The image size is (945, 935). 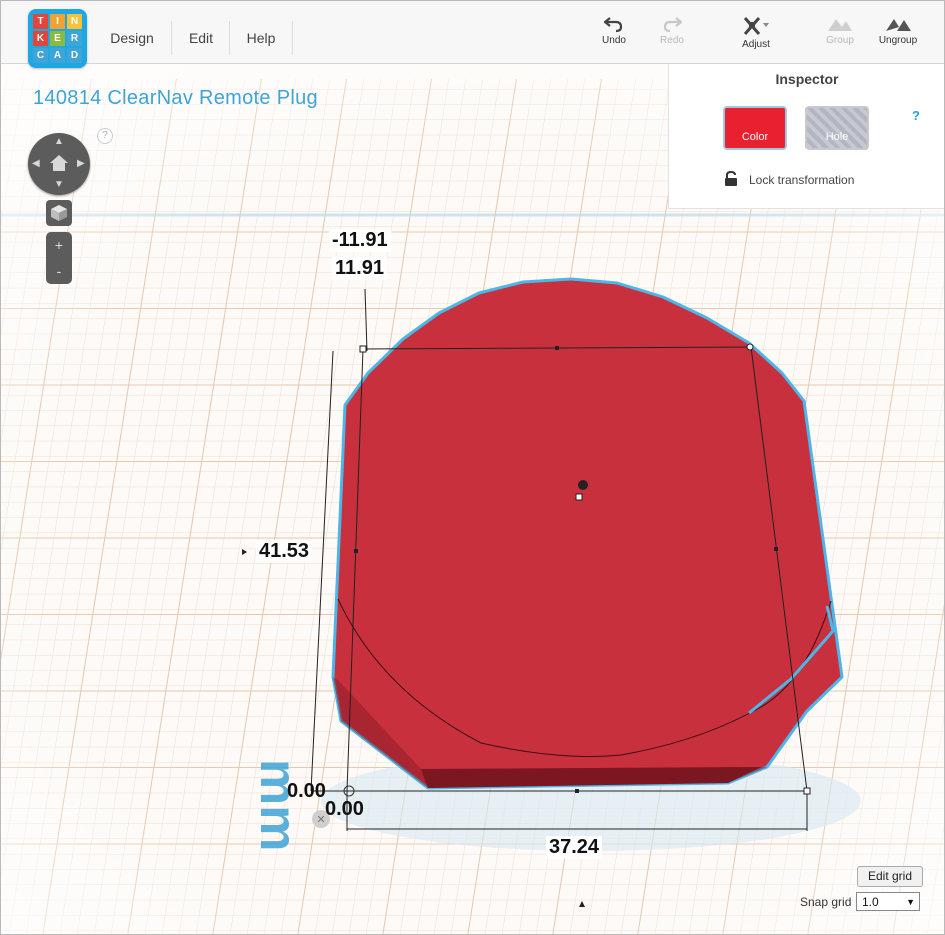 What do you see at coordinates (74, 55) in the screenshot?
I see `logo-letter: D` at bounding box center [74, 55].